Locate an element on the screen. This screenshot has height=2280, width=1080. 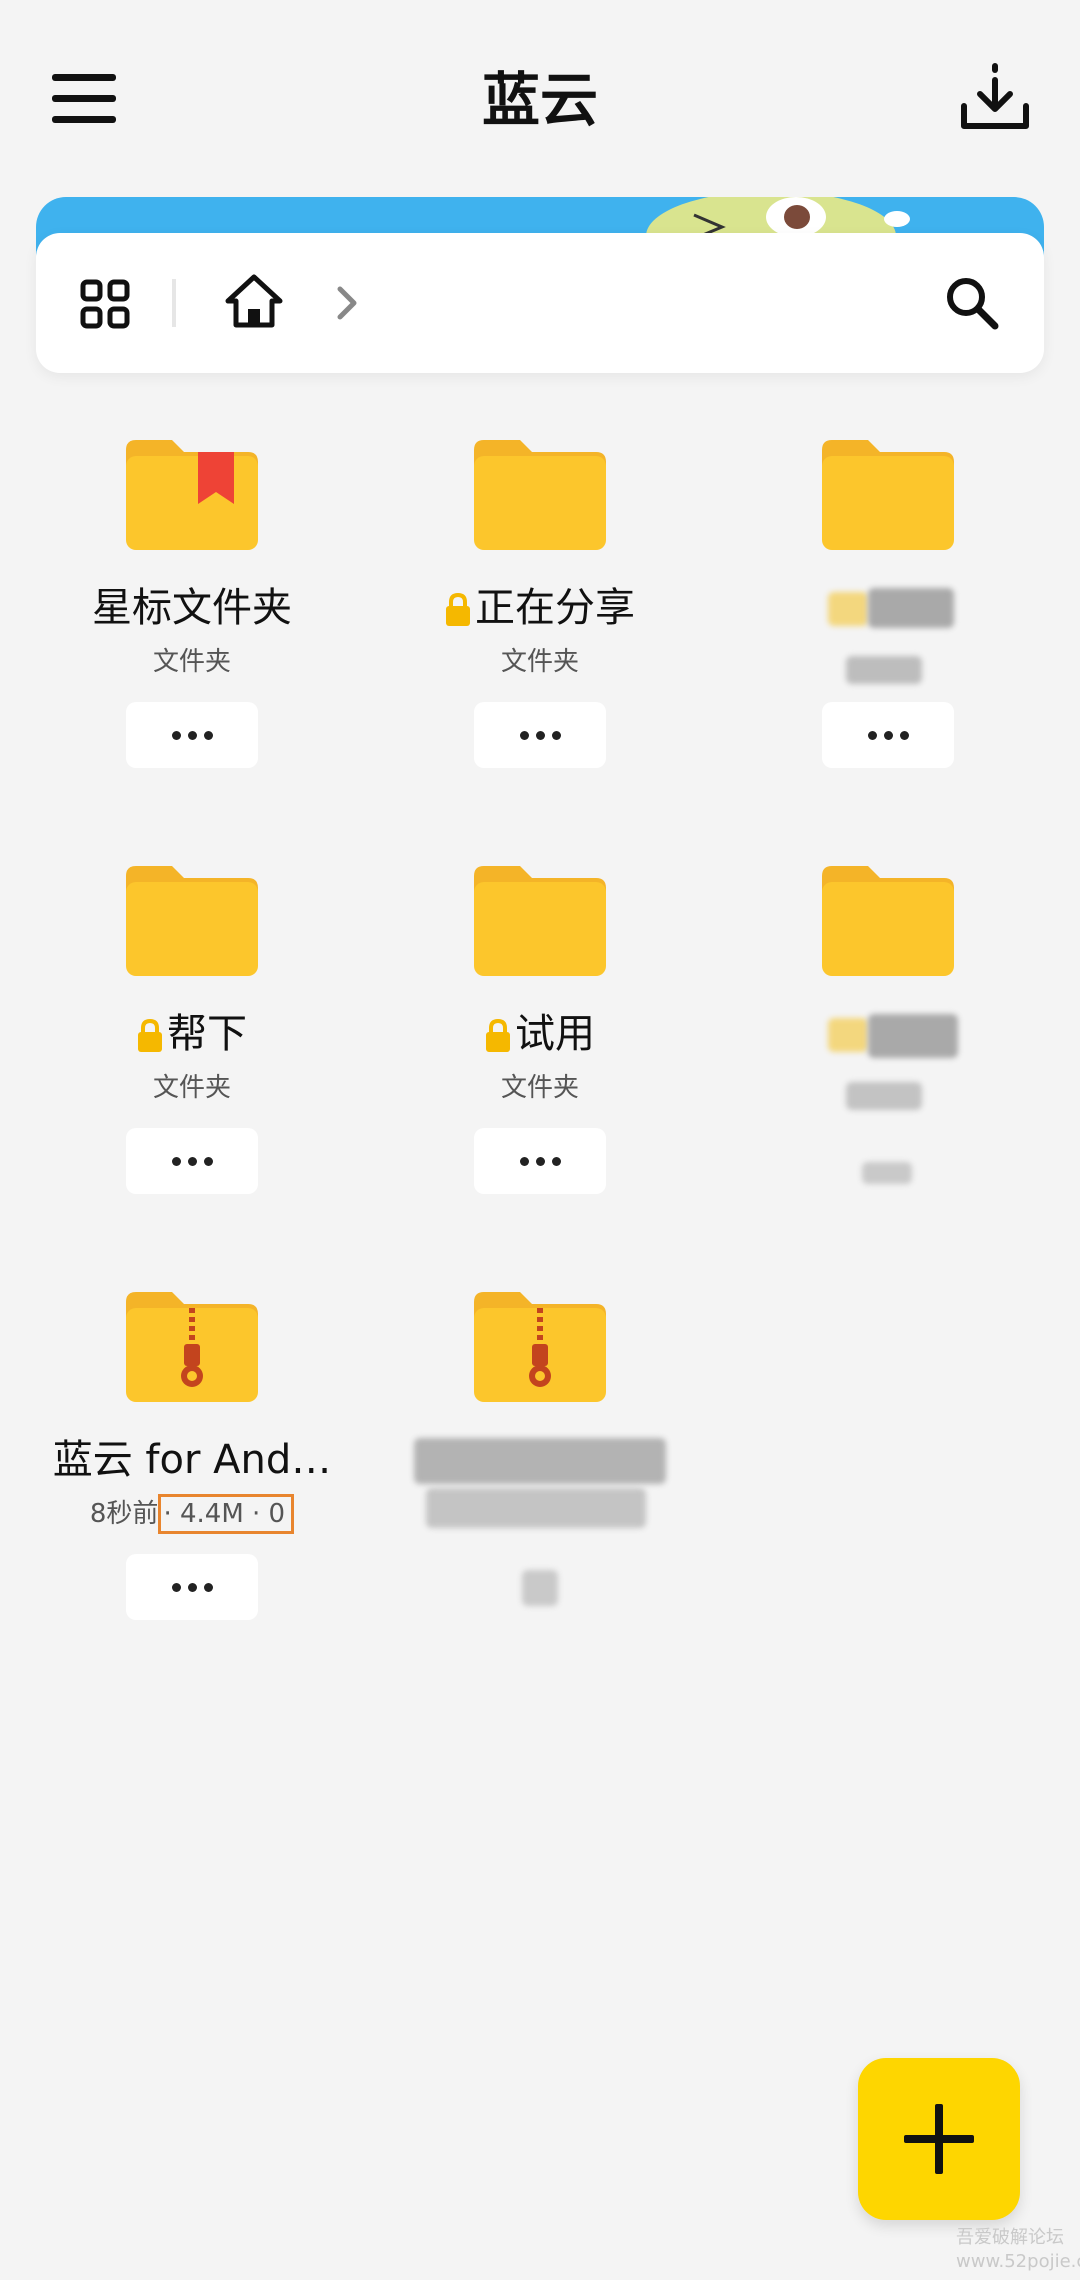
item-name: 试用 is located at coordinates (555, 1034).